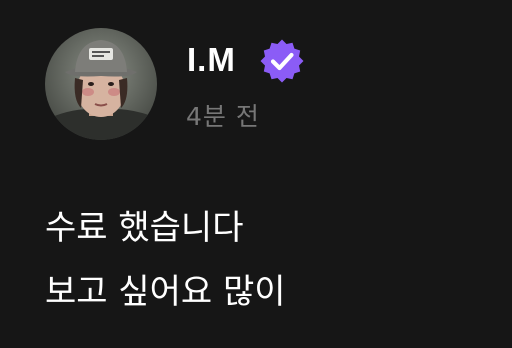 This screenshot has width=512, height=348. Describe the element at coordinates (144, 228) in the screenshot. I see `post-line: 수료 했습니다` at that location.